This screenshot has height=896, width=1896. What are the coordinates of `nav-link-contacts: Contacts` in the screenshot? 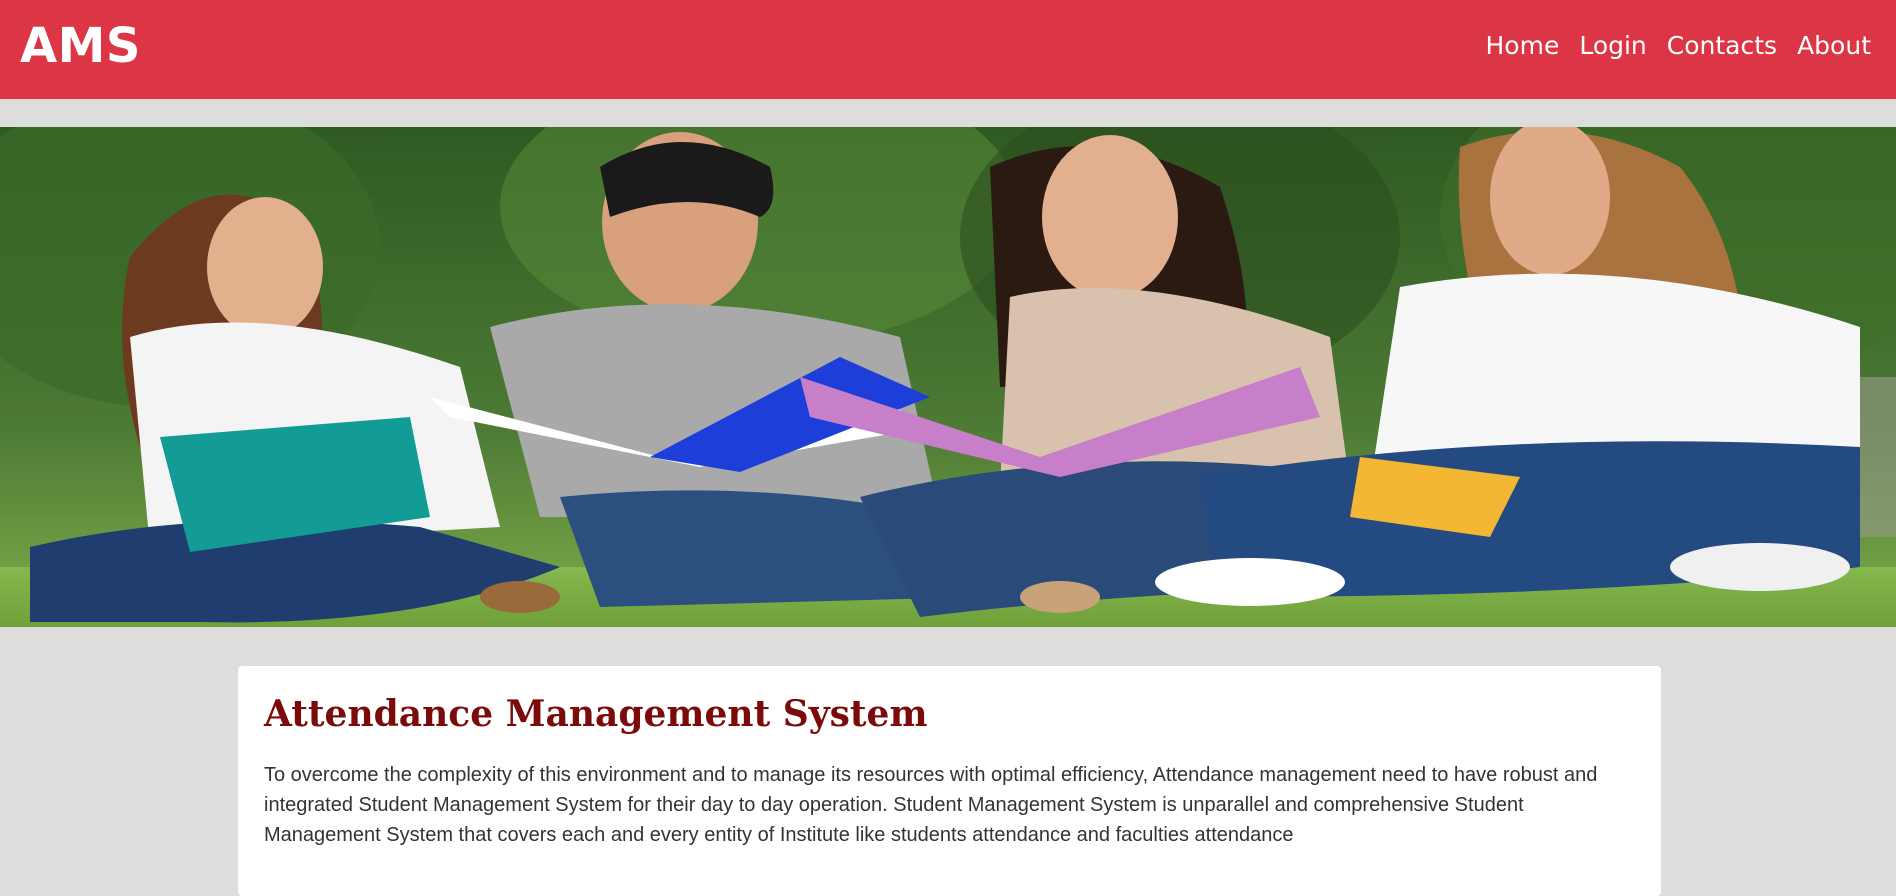 It's located at (1722, 46).